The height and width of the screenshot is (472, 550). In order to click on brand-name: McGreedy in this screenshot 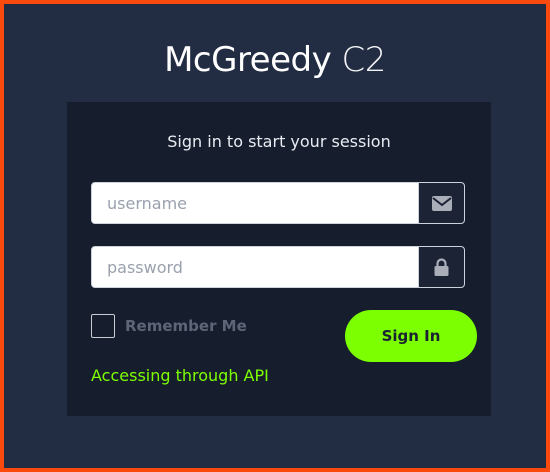, I will do `click(248, 60)`.